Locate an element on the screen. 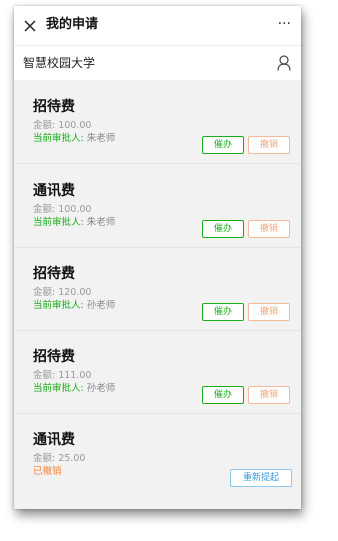 Image resolution: width=338 pixels, height=541 pixels. more-icon: ··· is located at coordinates (284, 24).